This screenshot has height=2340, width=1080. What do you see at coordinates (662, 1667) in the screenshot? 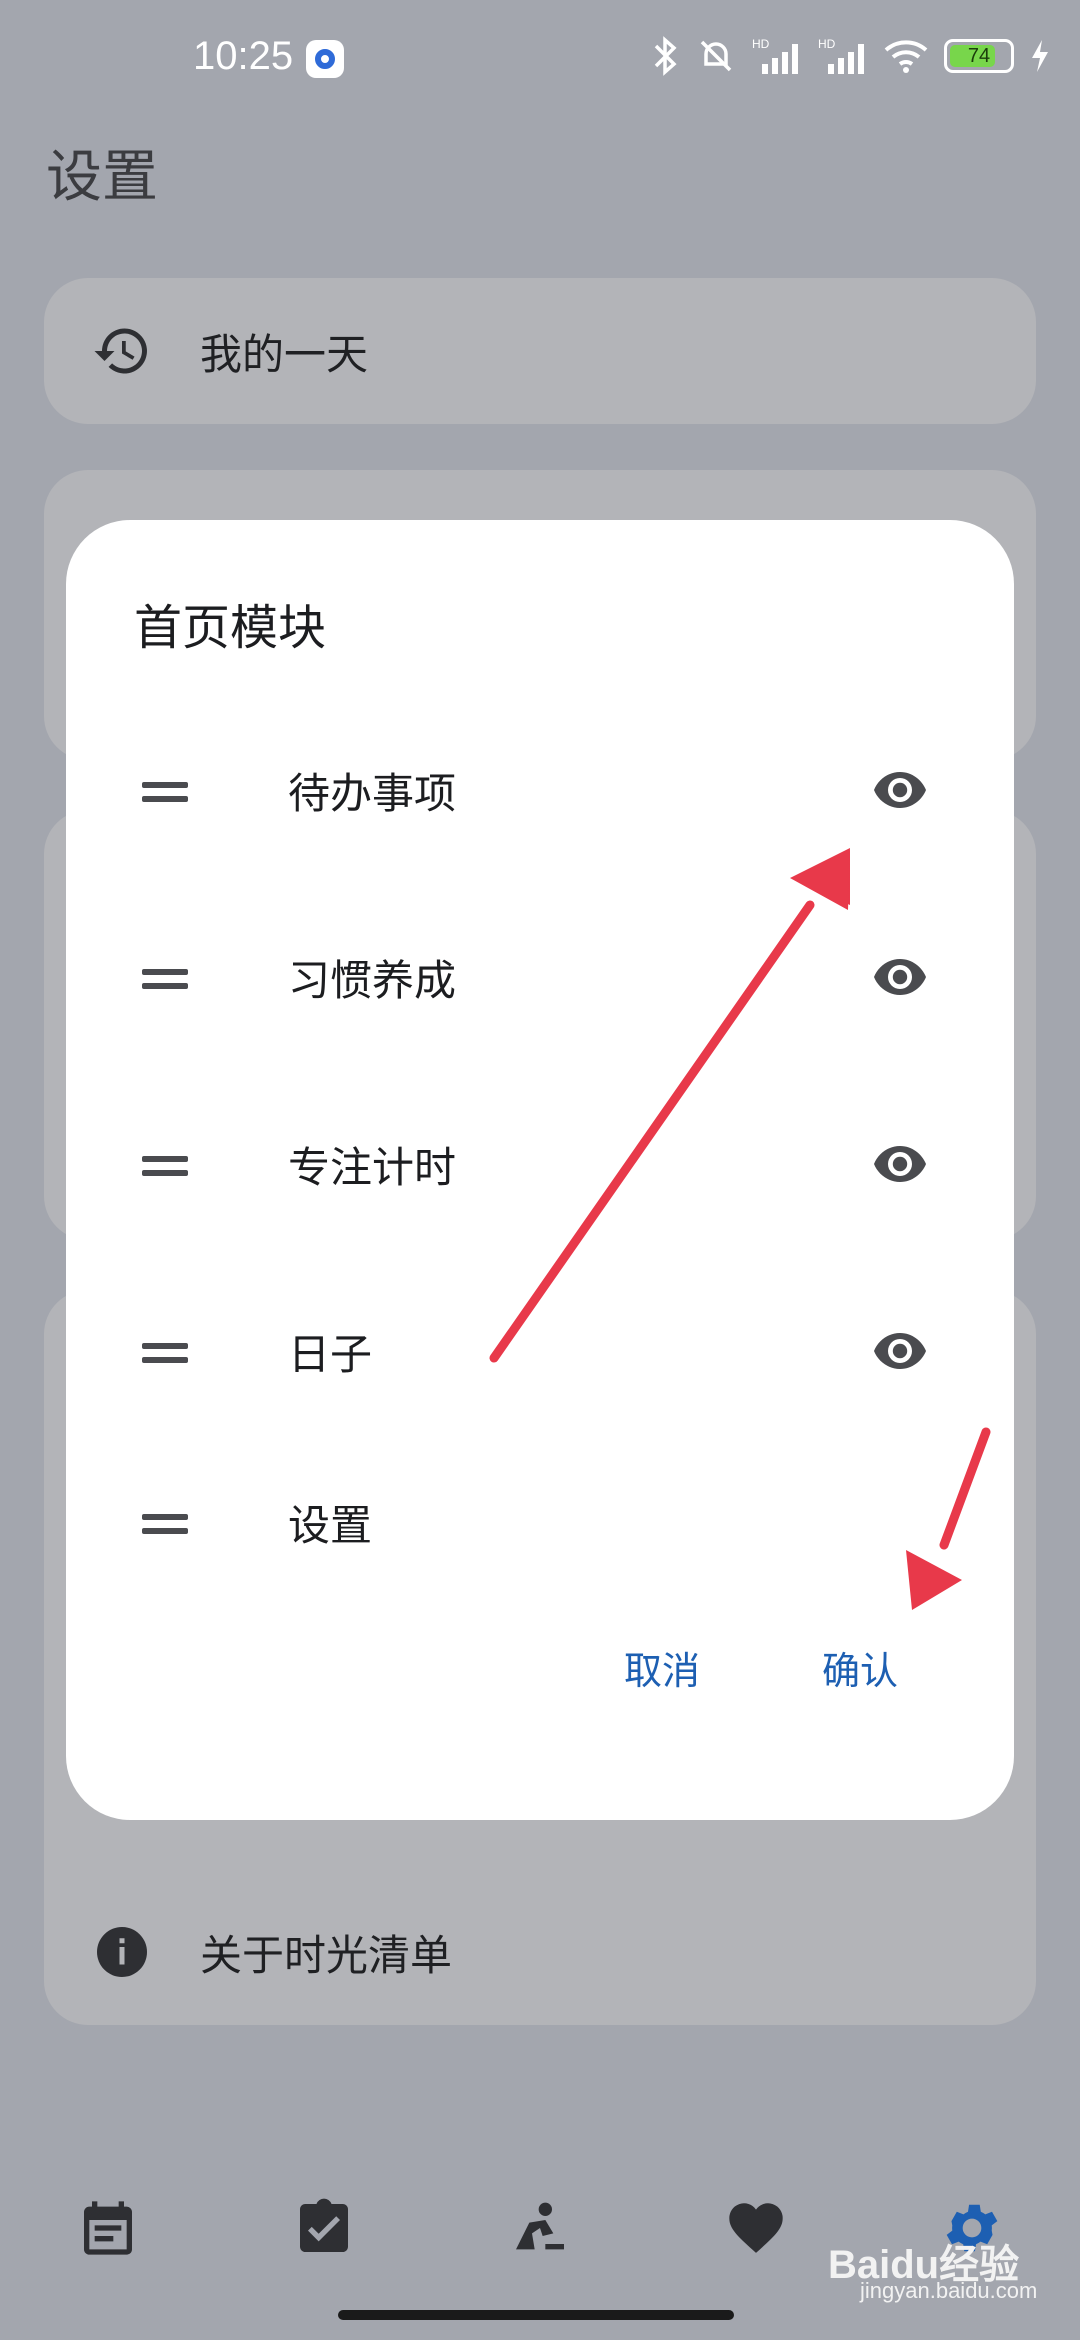
I see `cancel-button: 取消` at bounding box center [662, 1667].